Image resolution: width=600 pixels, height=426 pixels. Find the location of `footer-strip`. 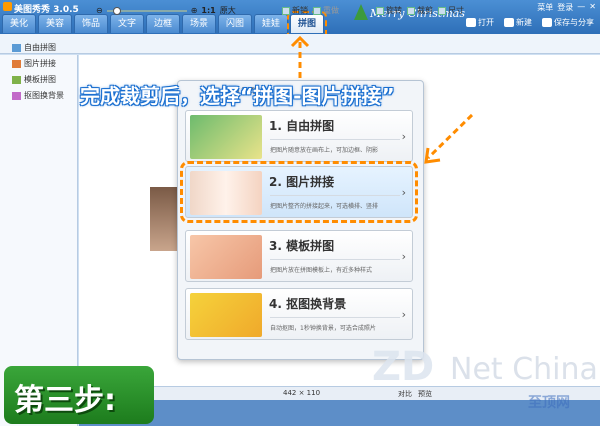

footer-strip is located at coordinates (339, 413).